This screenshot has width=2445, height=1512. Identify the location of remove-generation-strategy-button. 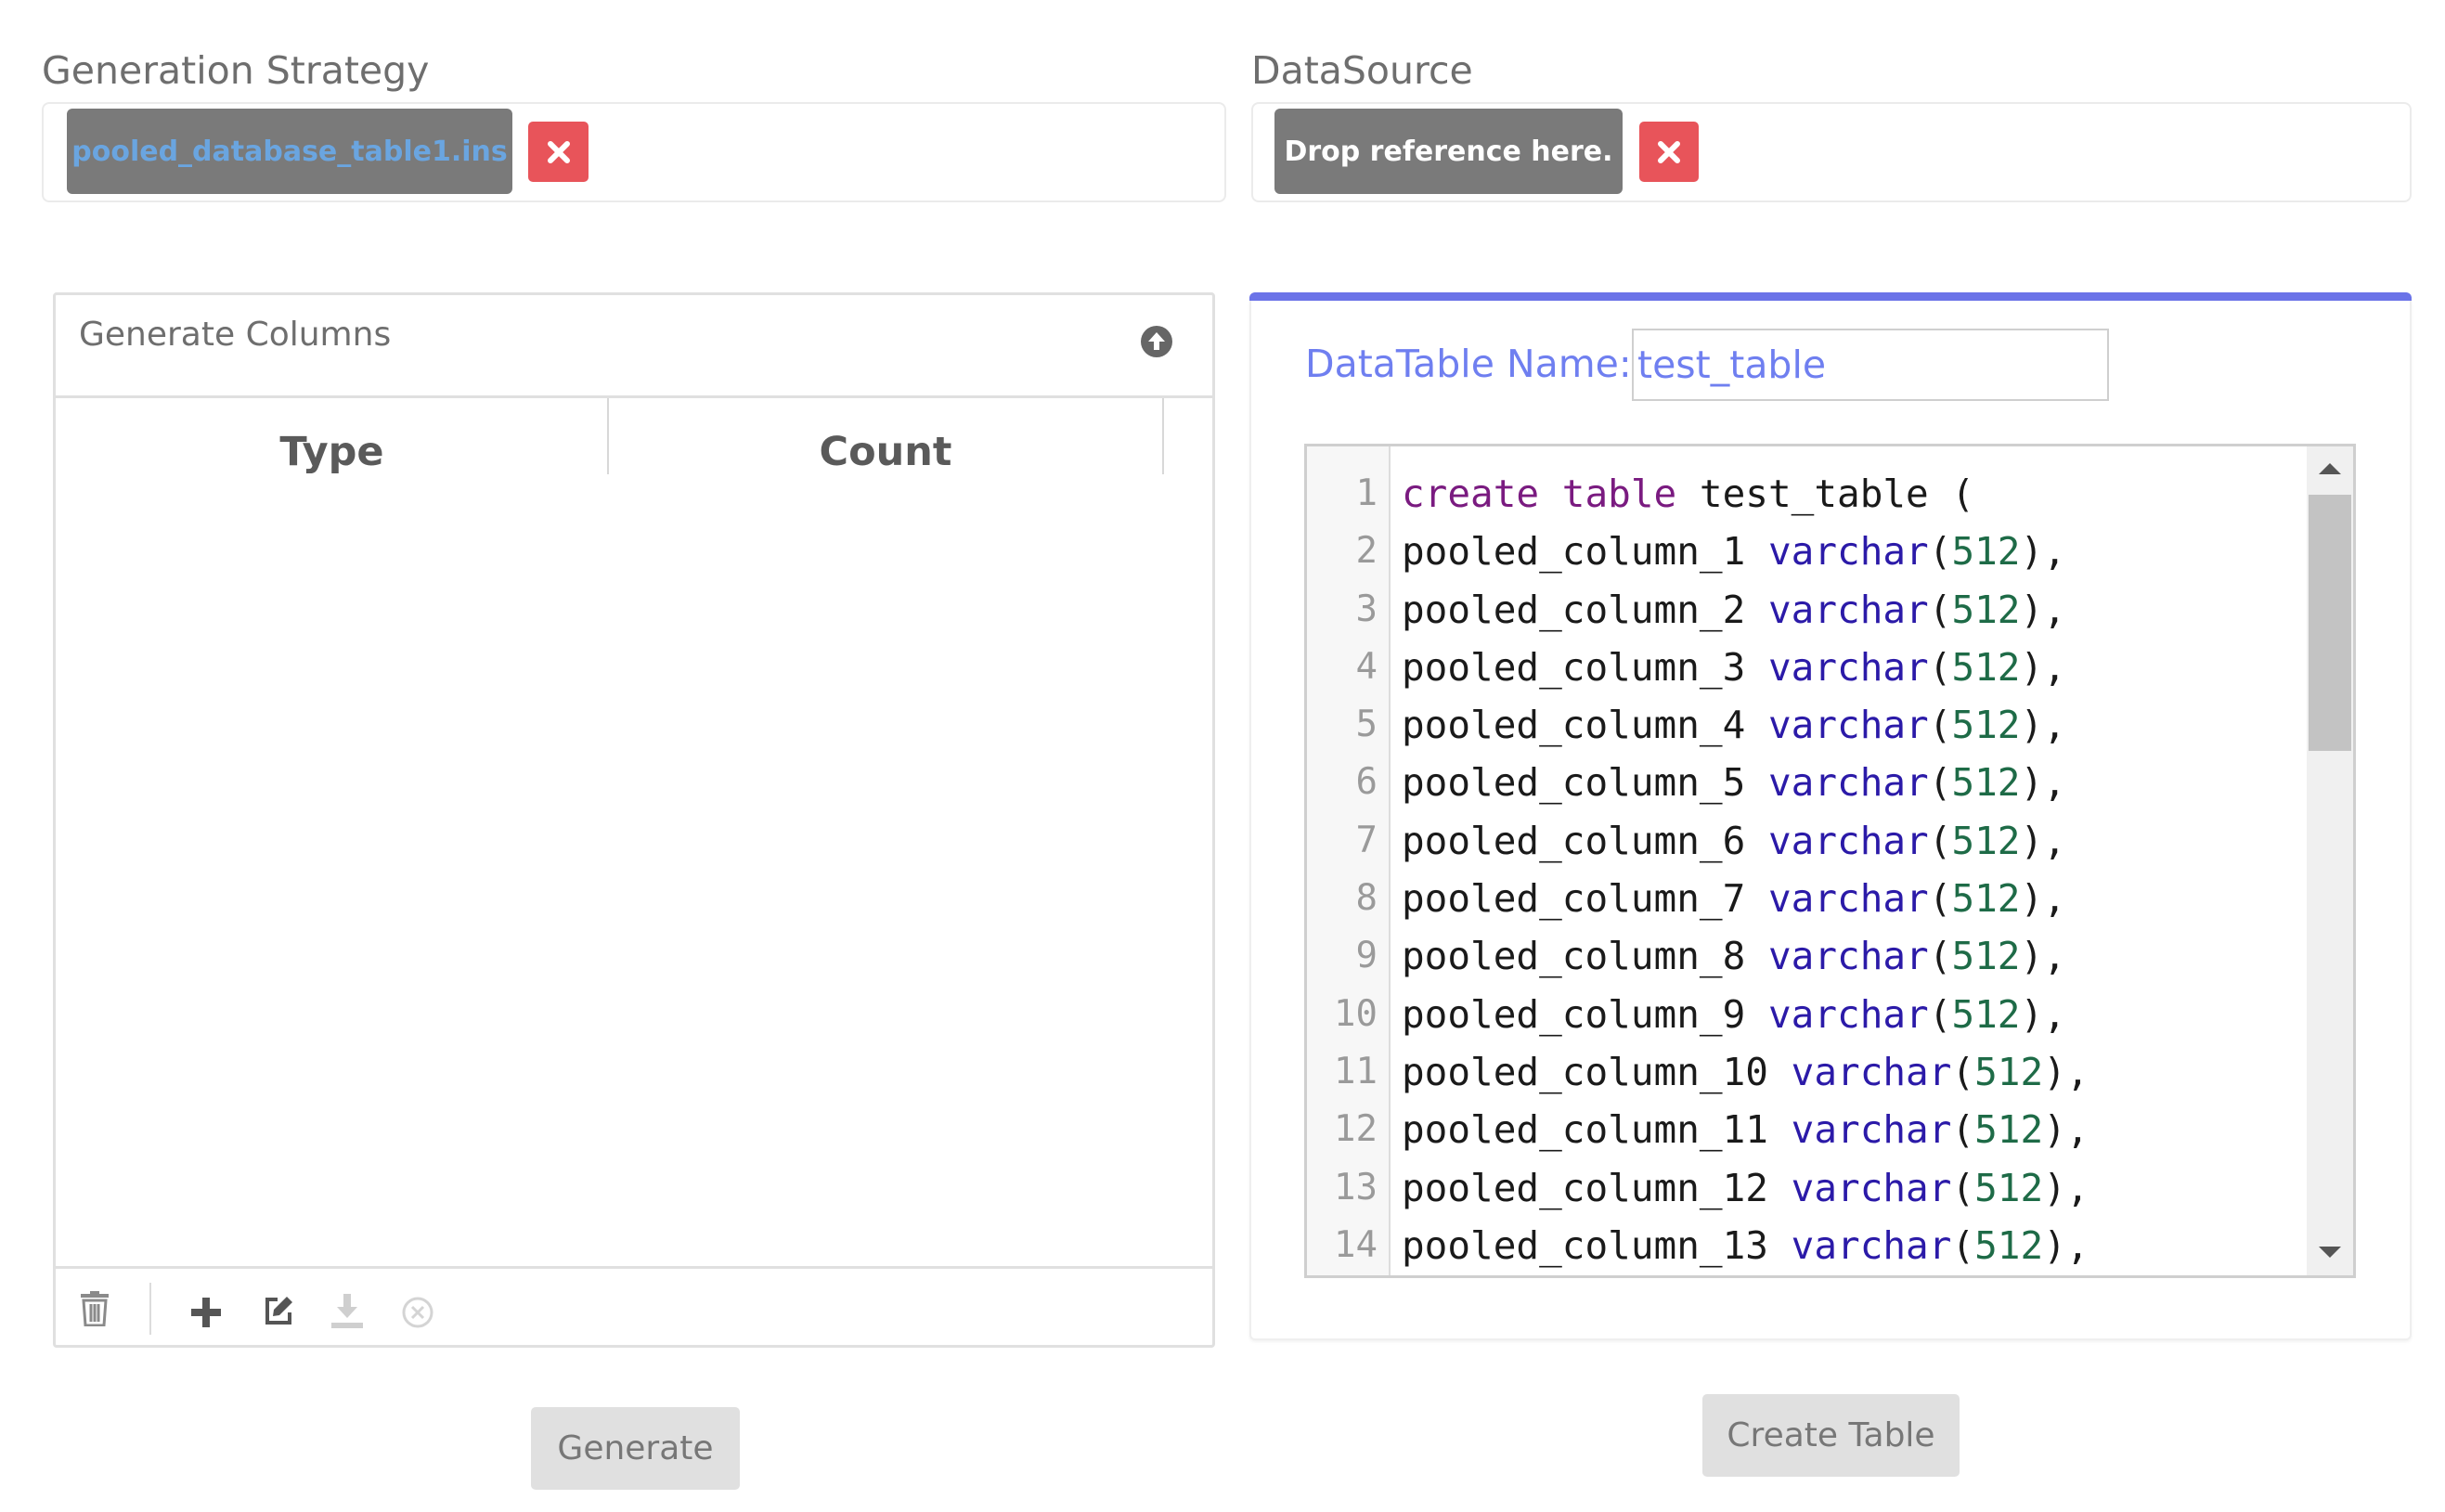
(558, 152).